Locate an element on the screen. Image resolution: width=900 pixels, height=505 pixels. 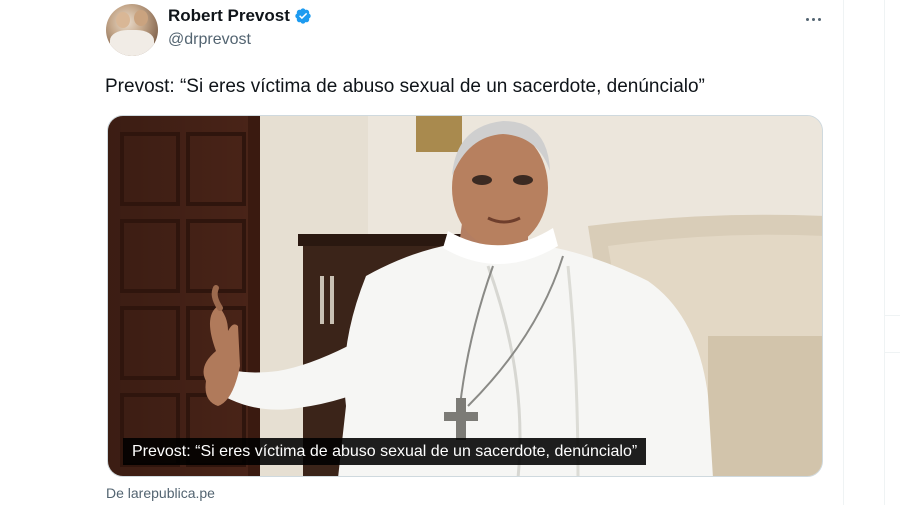
author-name-row: Robert Prevost is located at coordinates (240, 16).